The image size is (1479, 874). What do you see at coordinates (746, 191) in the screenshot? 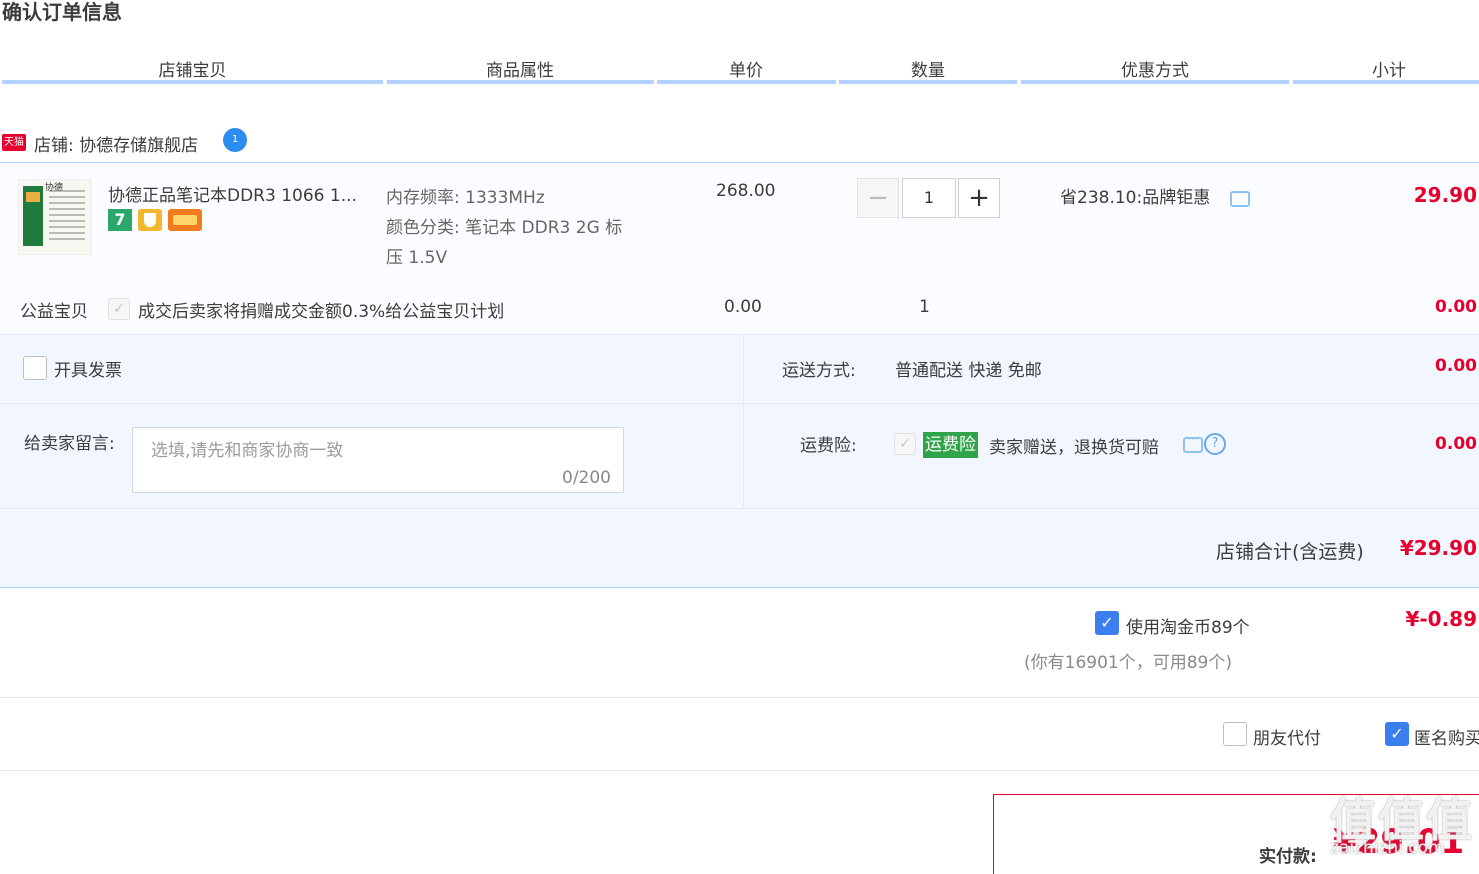
I see `unit-price: 268.00` at bounding box center [746, 191].